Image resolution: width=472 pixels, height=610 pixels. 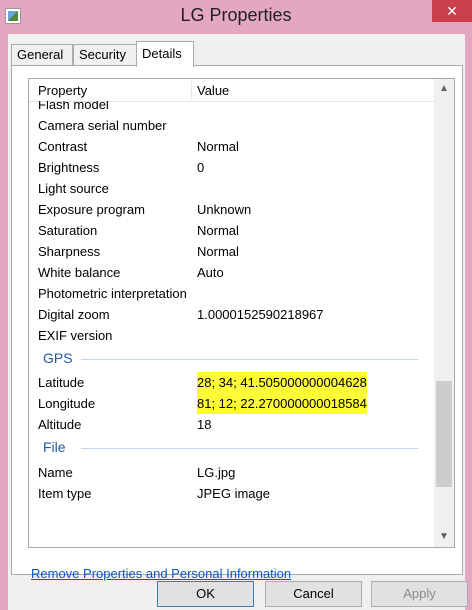 I want to click on list-item: Exposure program Unknown, so click(x=231, y=209).